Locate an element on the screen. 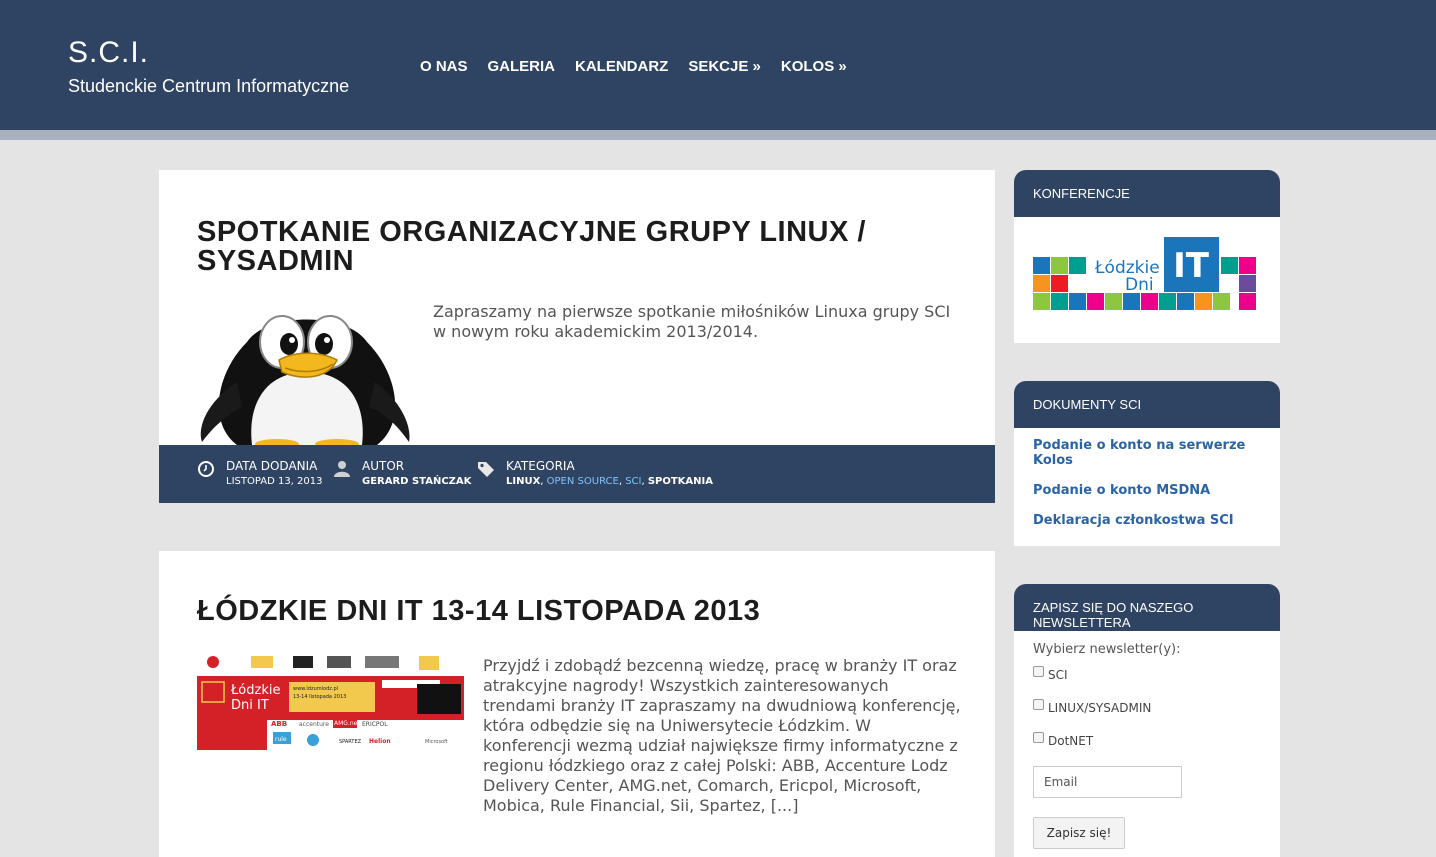 Image resolution: width=1436 pixels, height=857 pixels. meta-author: AUTOR GERARD STAŃCZAK is located at coordinates (402, 474).